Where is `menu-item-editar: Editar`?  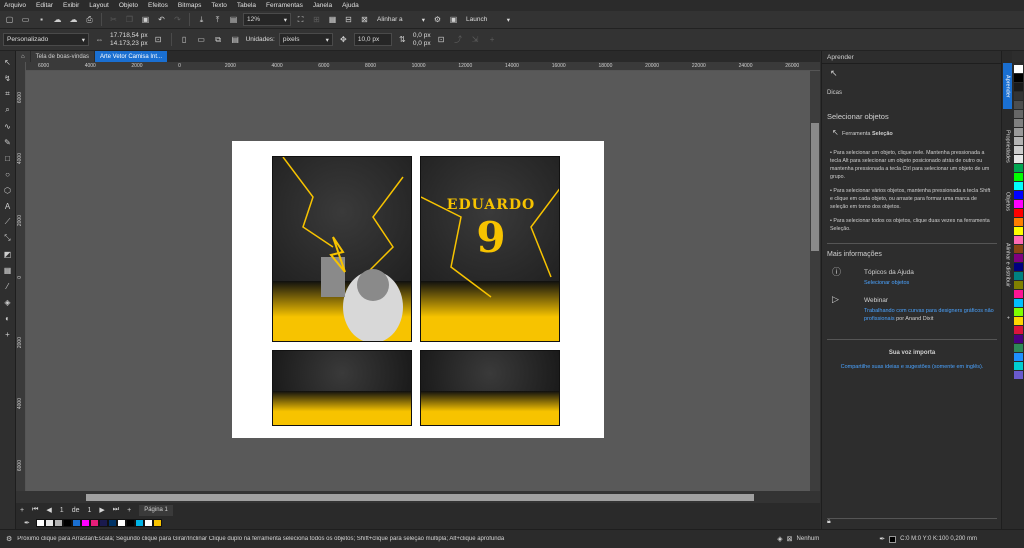
menu-item-editar: Editar is located at coordinates (44, 5).